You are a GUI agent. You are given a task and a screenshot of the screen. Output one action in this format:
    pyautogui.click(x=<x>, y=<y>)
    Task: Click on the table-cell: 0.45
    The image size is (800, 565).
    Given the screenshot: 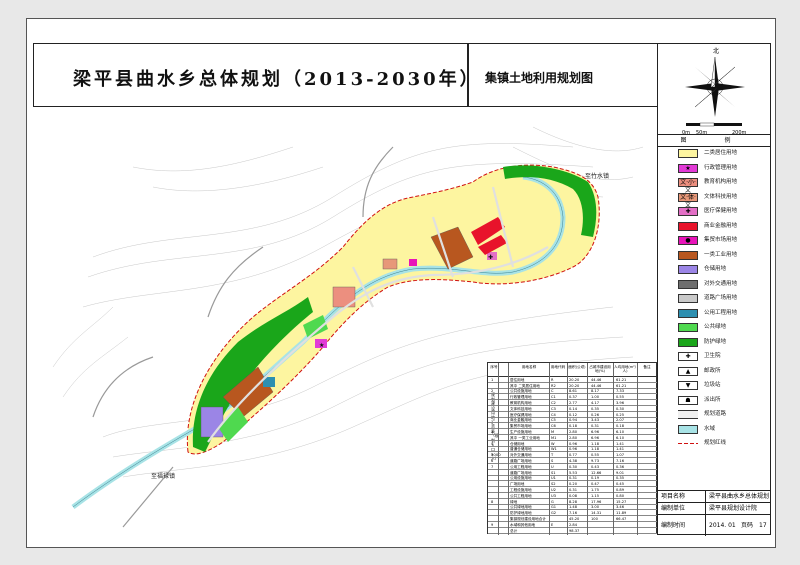 What is the action you would take?
    pyautogui.click(x=620, y=484)
    